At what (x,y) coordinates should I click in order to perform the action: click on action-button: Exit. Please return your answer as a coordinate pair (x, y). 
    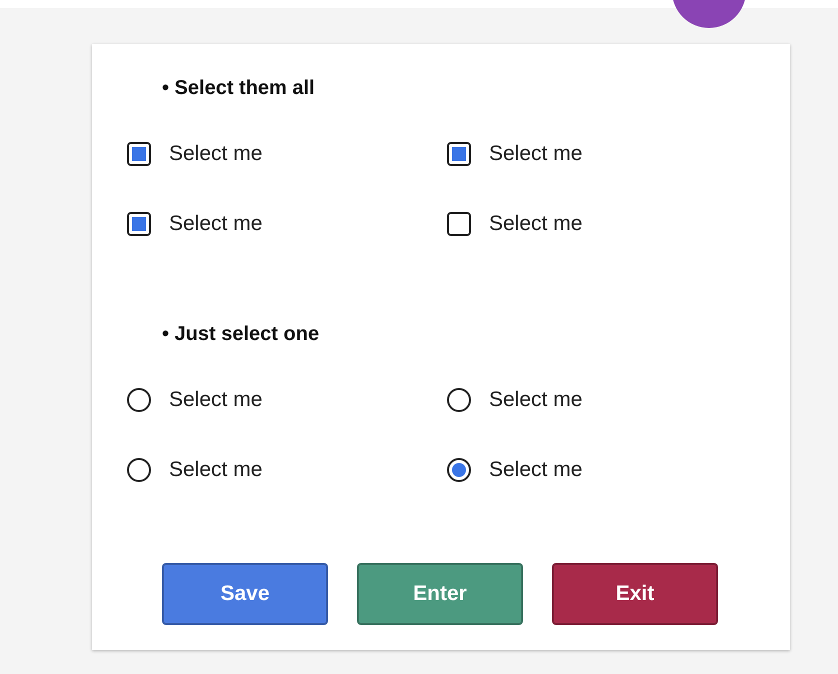
    Looking at the image, I should click on (635, 594).